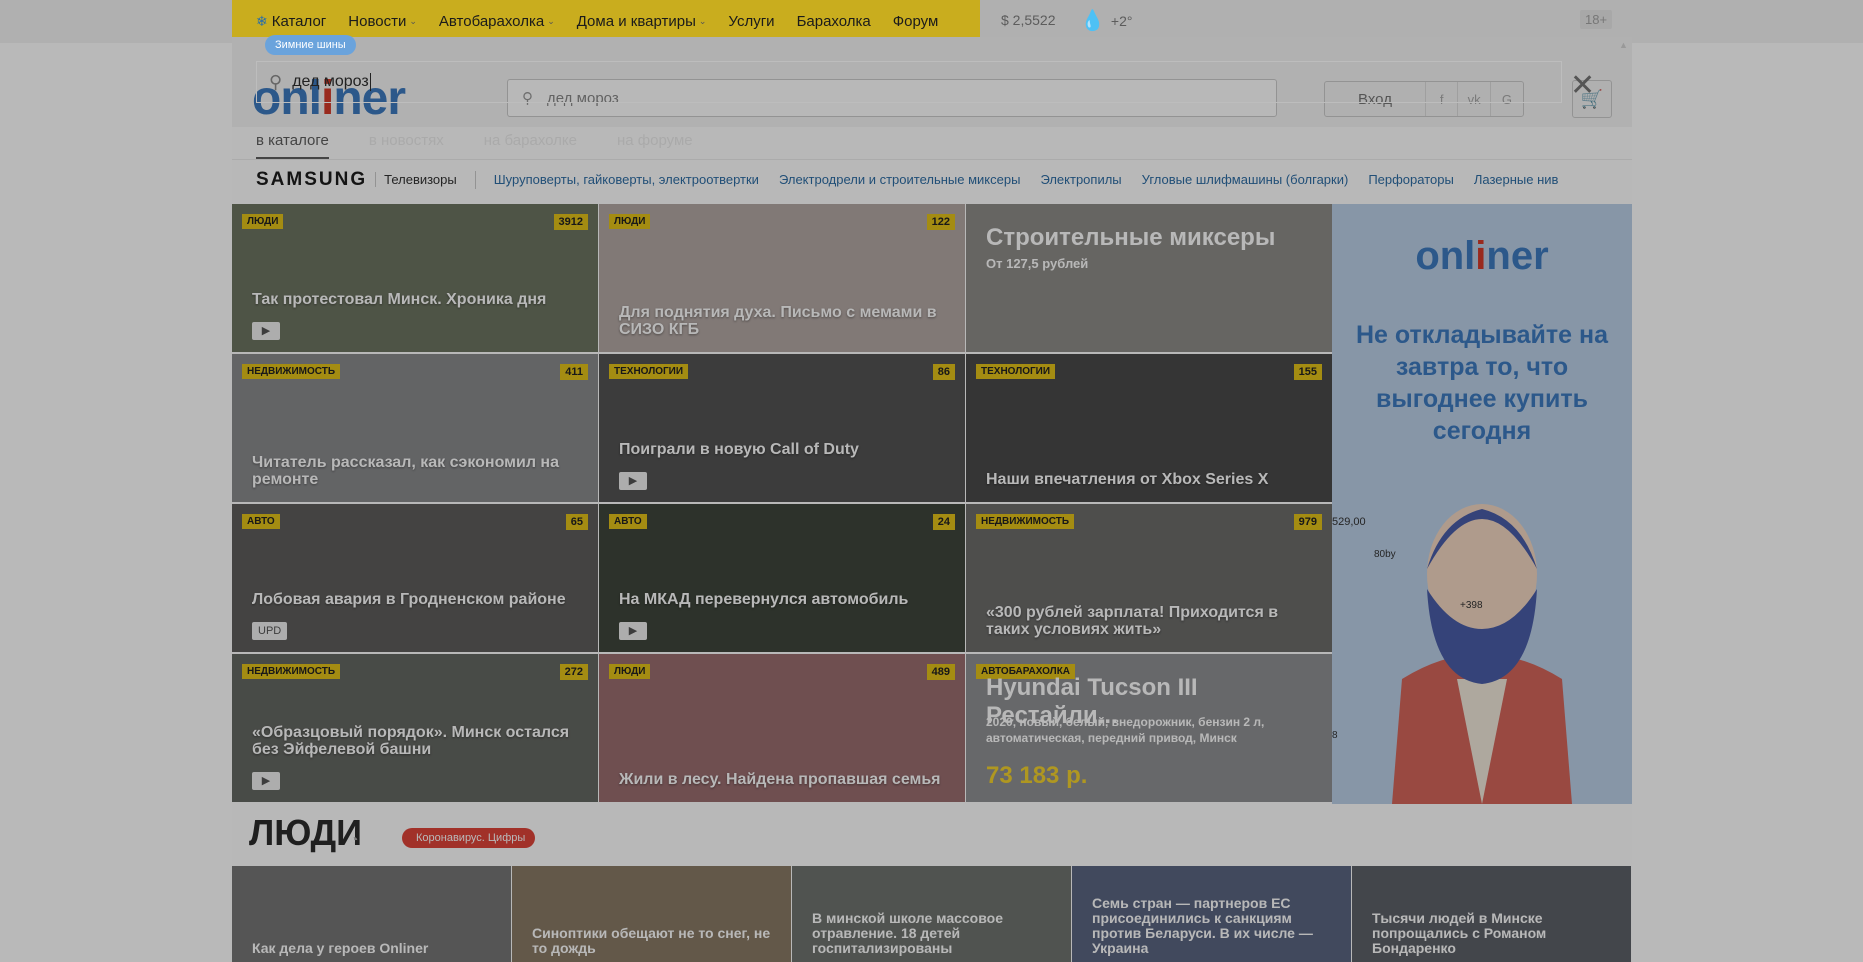 The width and height of the screenshot is (1863, 962). What do you see at coordinates (1335, 735) in the screenshot?
I see `ad-note: 8` at bounding box center [1335, 735].